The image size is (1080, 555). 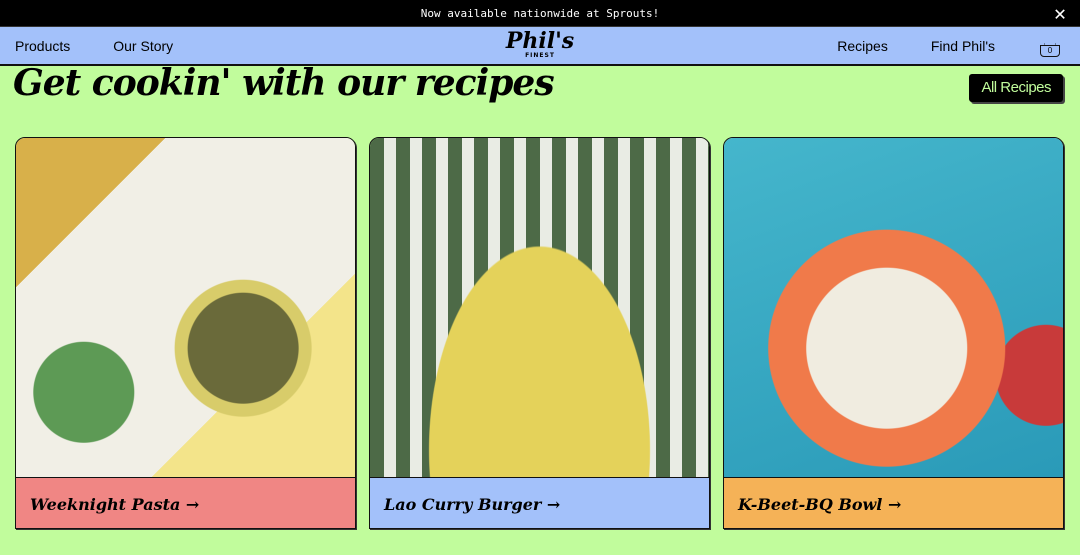 I want to click on cart-count: 0, so click(x=1050, y=50).